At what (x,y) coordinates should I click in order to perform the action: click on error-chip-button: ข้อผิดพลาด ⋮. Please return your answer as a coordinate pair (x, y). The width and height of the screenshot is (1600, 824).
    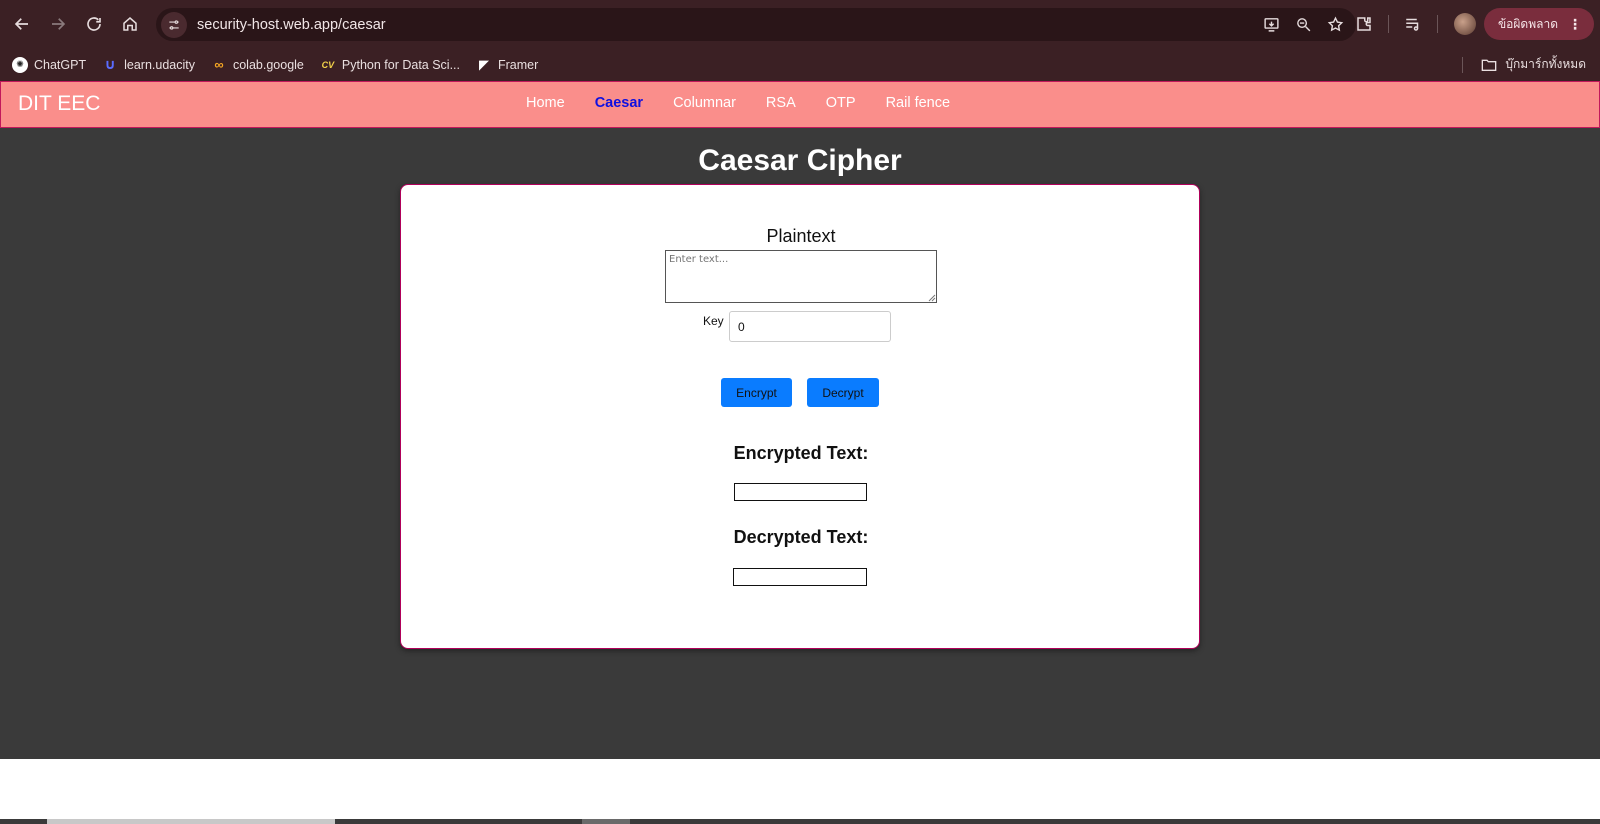
    Looking at the image, I should click on (1538, 24).